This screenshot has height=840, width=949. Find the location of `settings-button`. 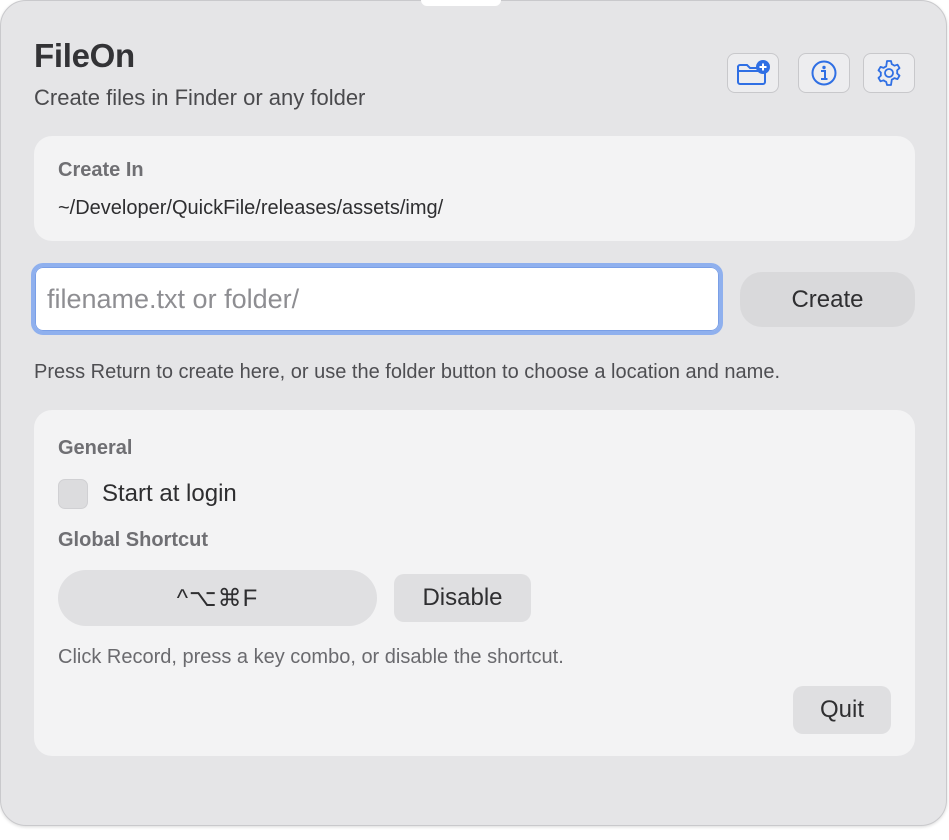

settings-button is located at coordinates (889, 73).